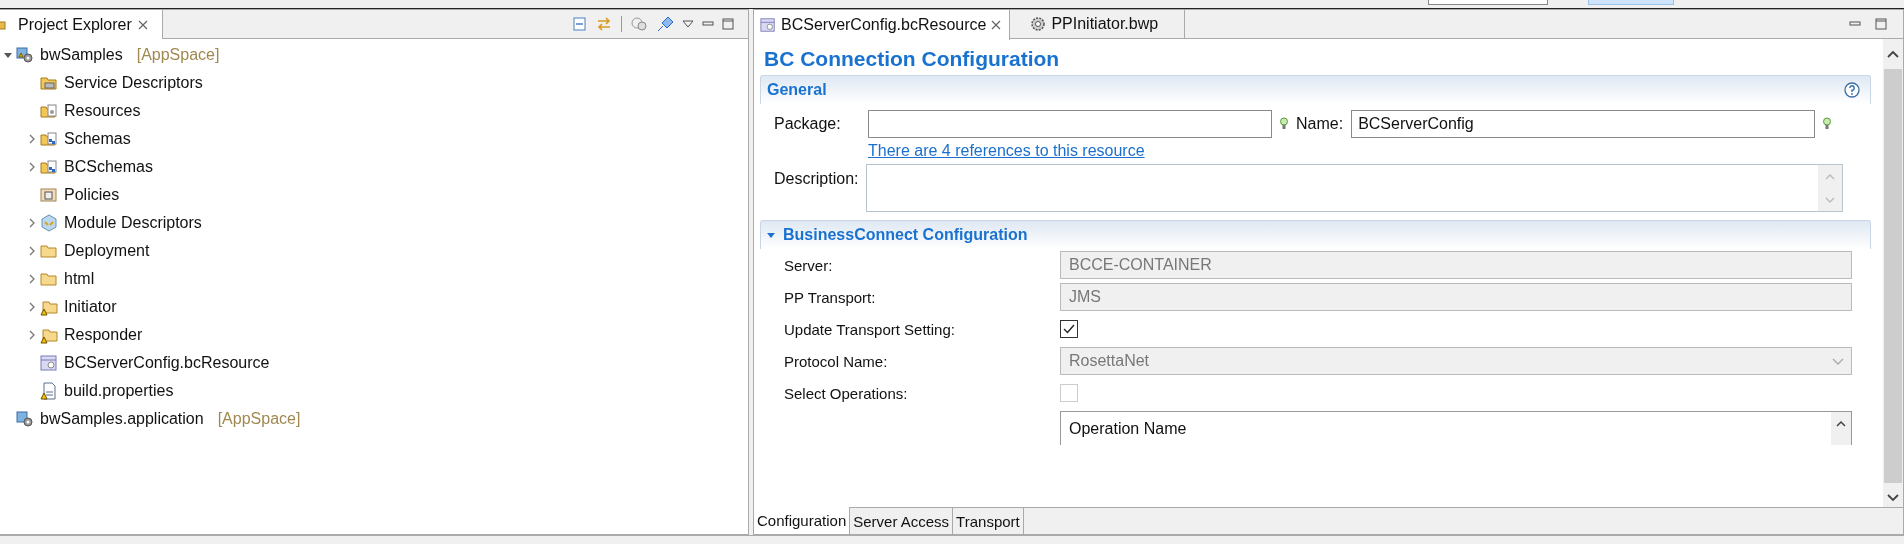 The height and width of the screenshot is (544, 1904). I want to click on tree-item: Service Descriptors, so click(133, 82).